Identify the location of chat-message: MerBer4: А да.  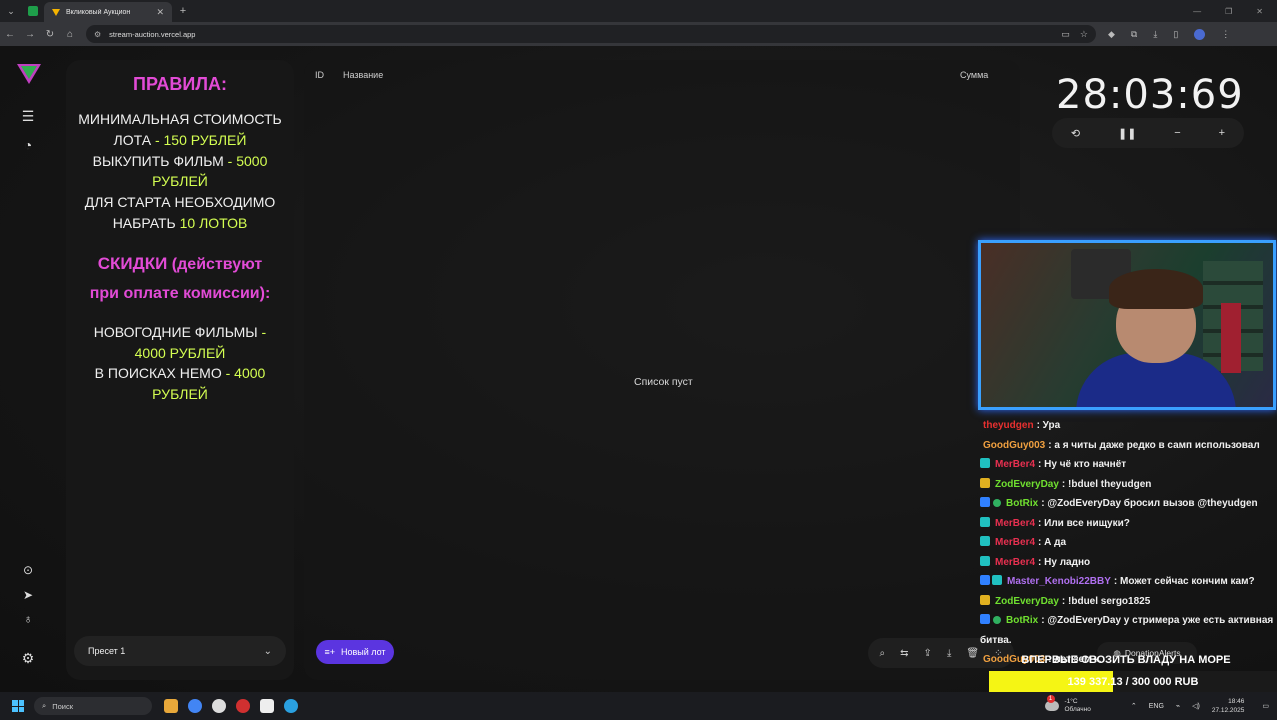
(1127, 543).